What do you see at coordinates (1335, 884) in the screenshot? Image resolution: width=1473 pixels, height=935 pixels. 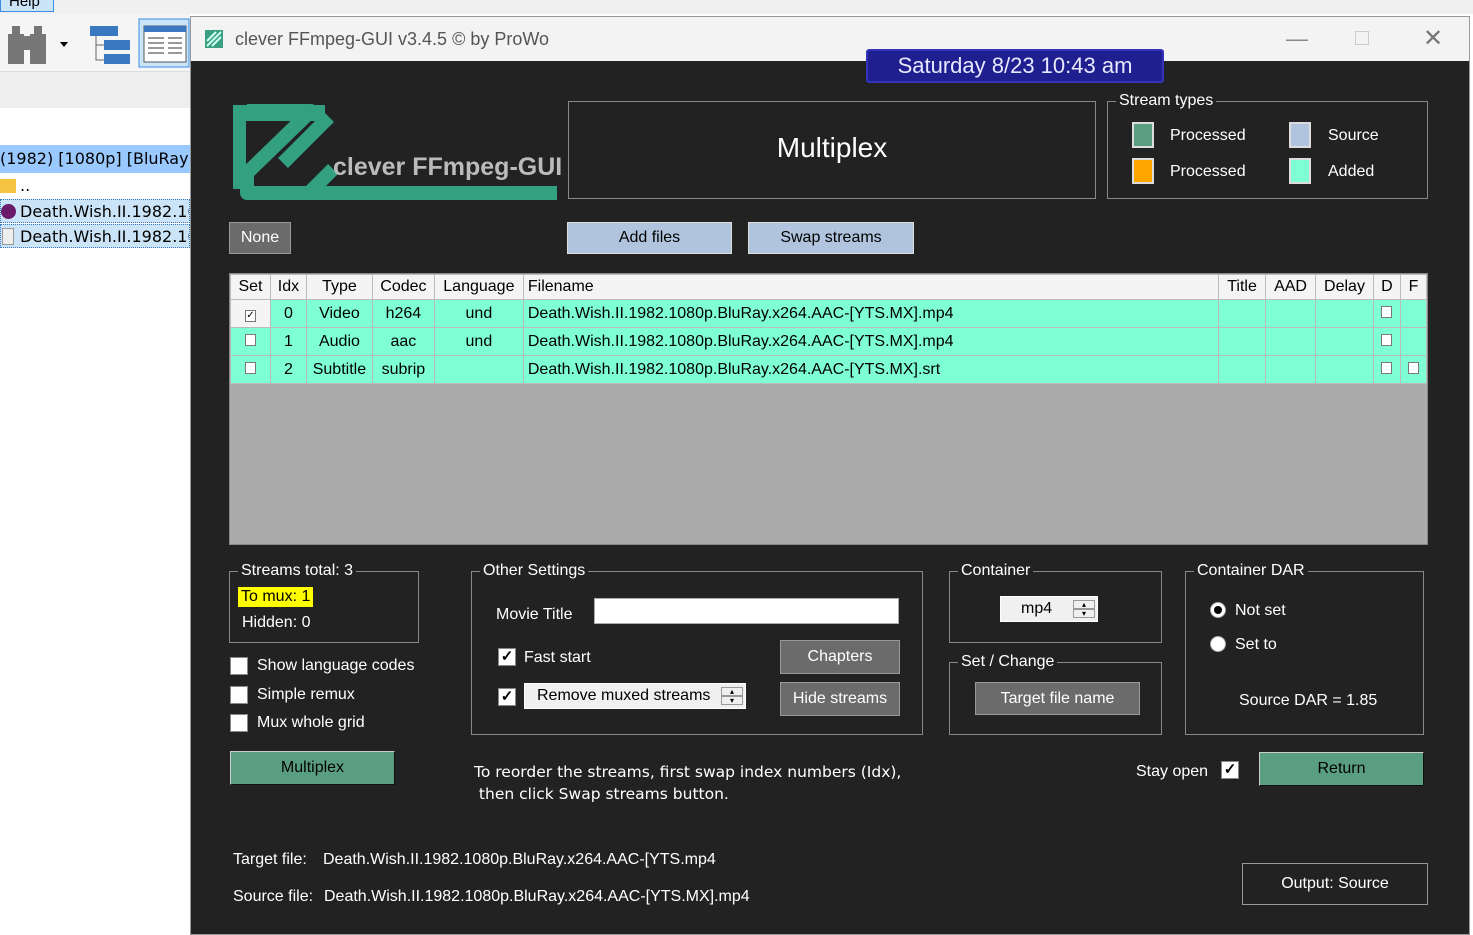 I see `output-source-button: Output: Source` at bounding box center [1335, 884].